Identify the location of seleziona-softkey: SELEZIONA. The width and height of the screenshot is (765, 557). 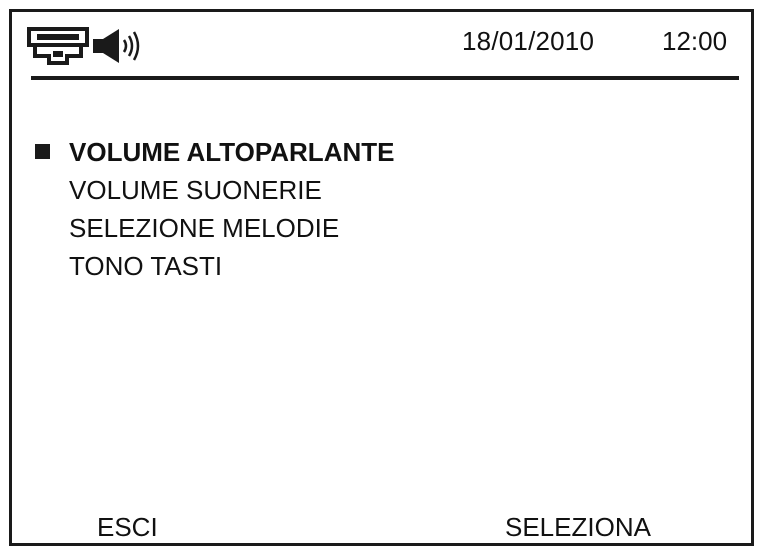
(578, 528).